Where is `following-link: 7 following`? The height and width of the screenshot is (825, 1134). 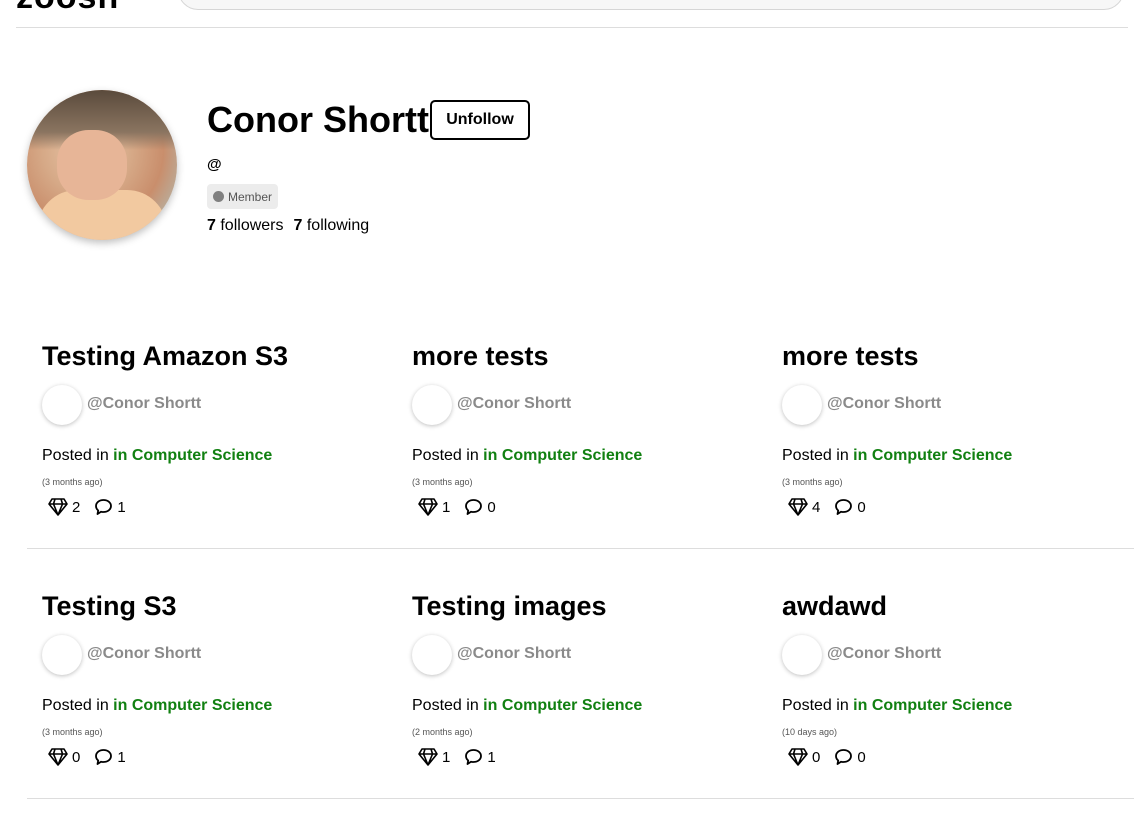
following-link: 7 following is located at coordinates (332, 226).